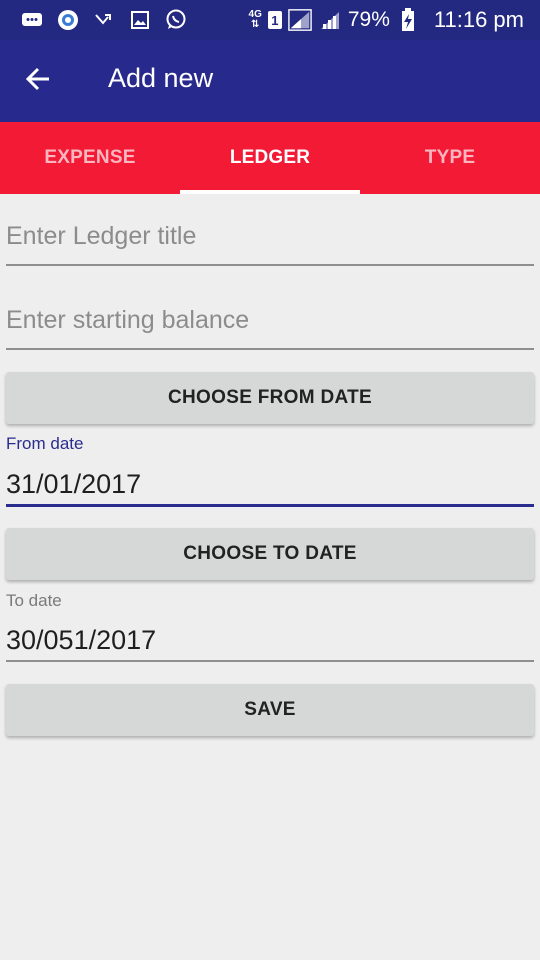 The width and height of the screenshot is (540, 960). I want to click on page-title: Add new, so click(161, 78).